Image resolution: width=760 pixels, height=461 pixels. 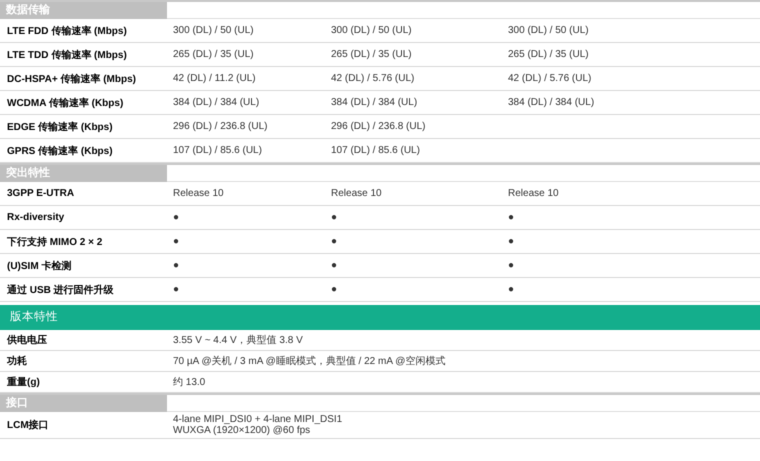 I want to click on table-cell: 70 µA @关机 / 3 mA @睡眠模式，典型值 / 22 mA @空闲模式, so click(x=309, y=361).